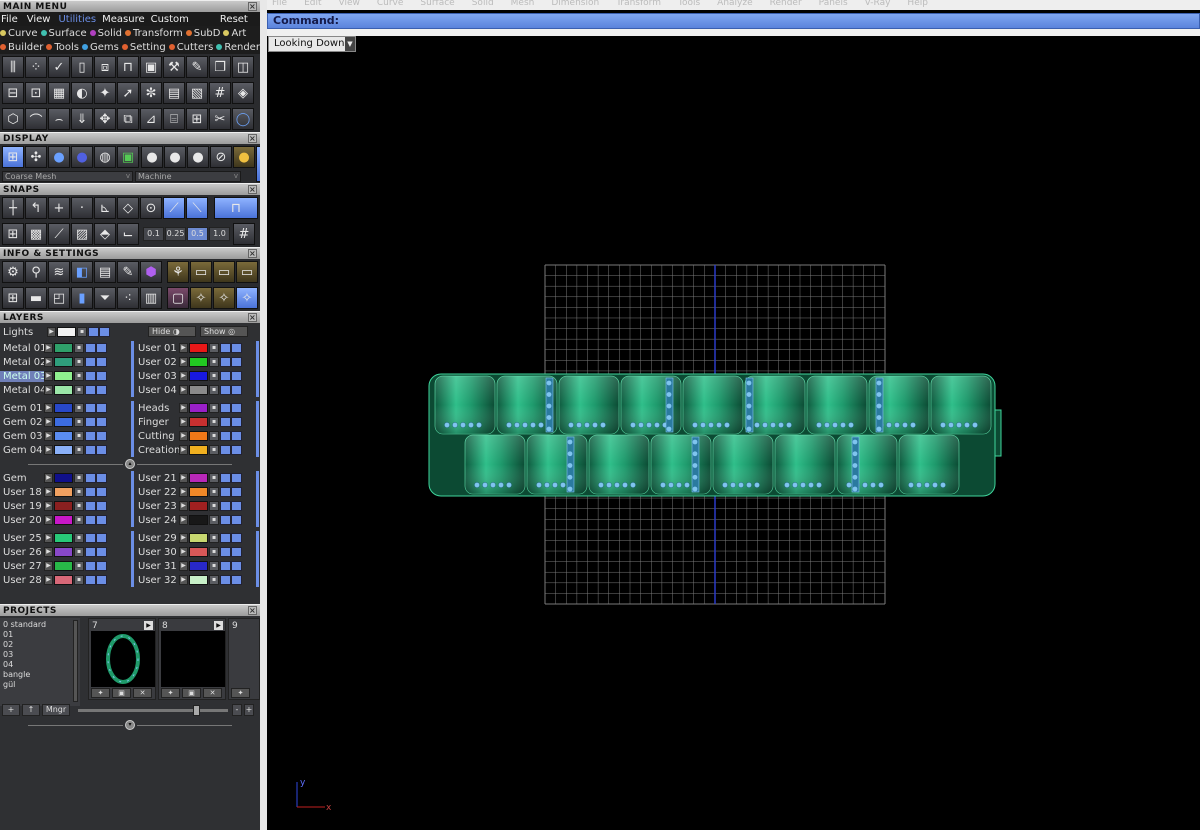  I want to click on tile-delete-icon: ✕, so click(142, 693).